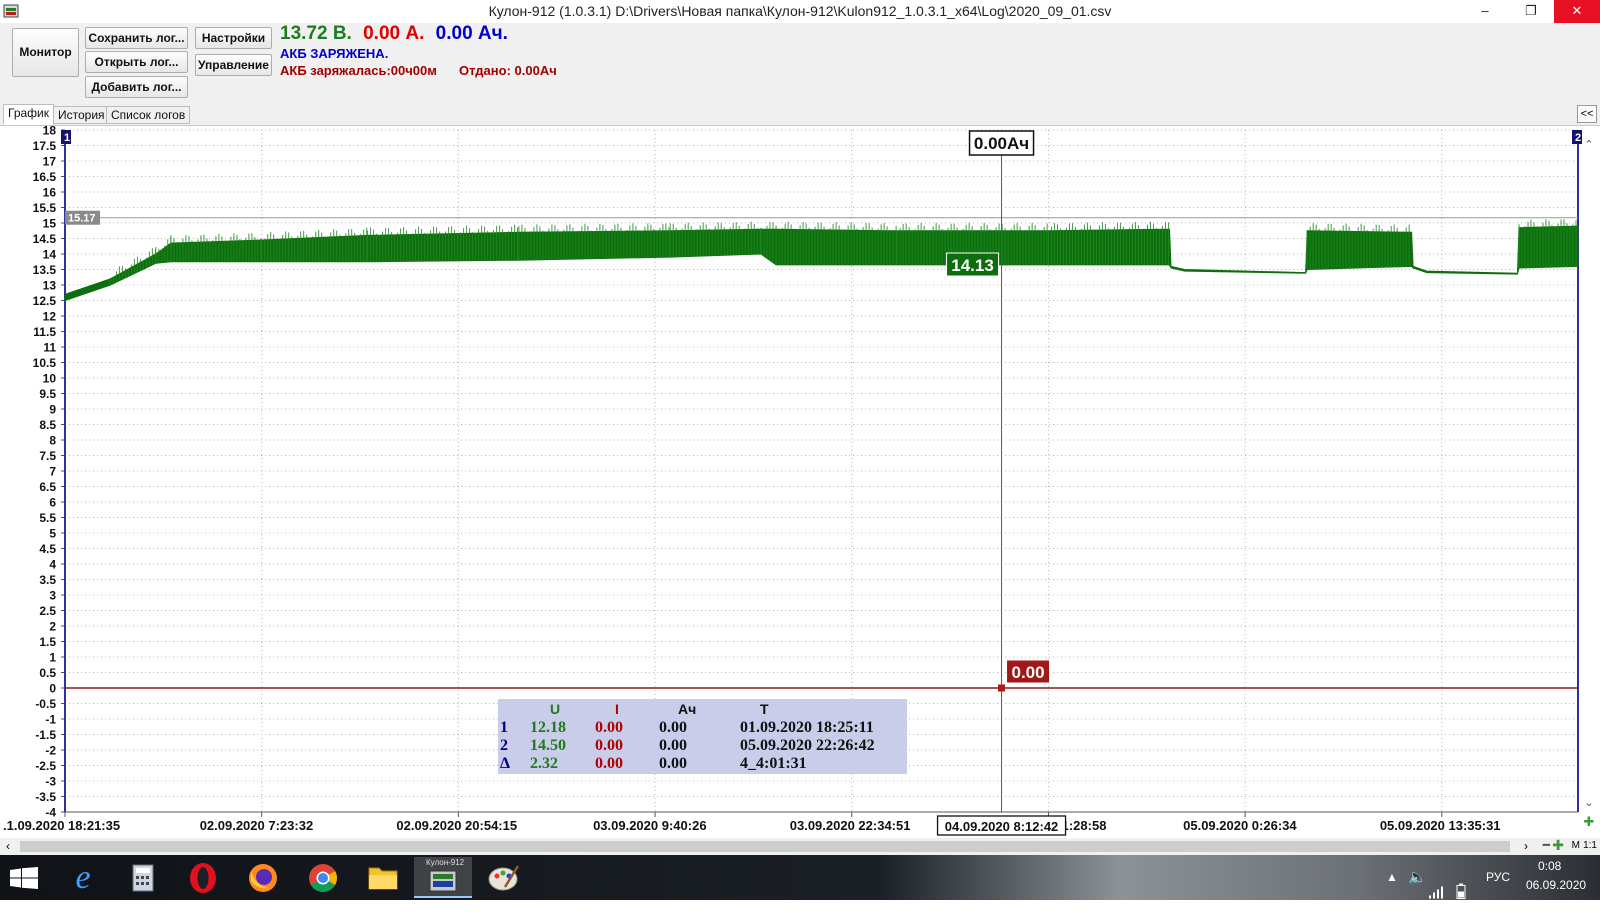  What do you see at coordinates (45, 704) in the screenshot?
I see `y-tick-label: -0.5` at bounding box center [45, 704].